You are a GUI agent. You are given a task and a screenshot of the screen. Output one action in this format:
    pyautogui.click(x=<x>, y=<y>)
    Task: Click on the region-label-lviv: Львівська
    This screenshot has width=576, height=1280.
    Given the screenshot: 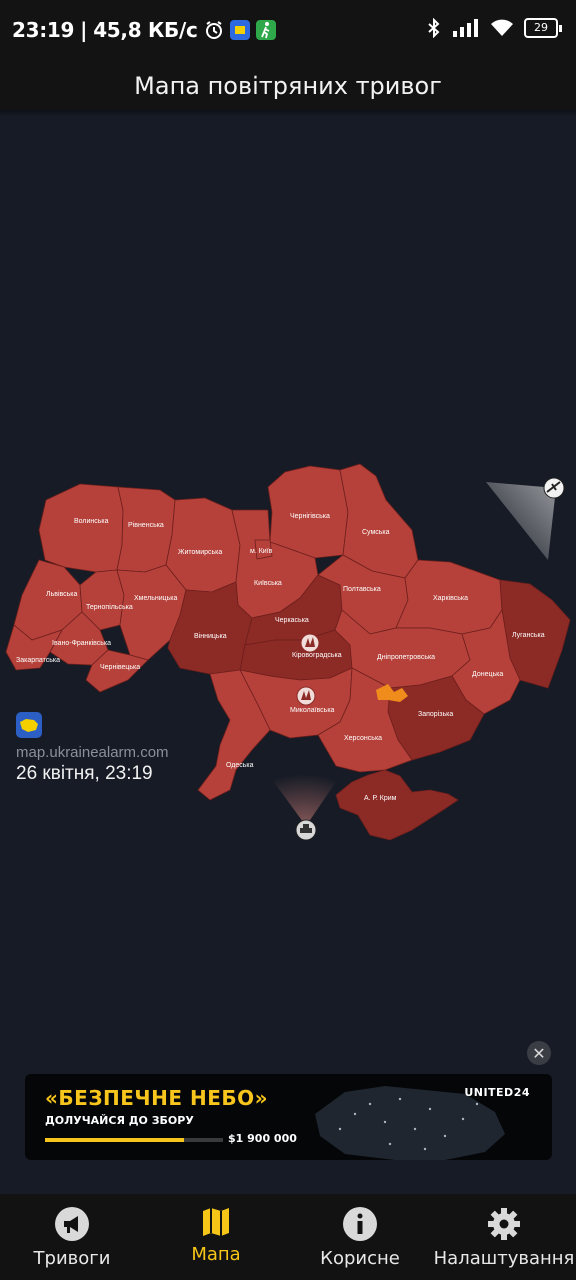 What is the action you would take?
    pyautogui.click(x=62, y=594)
    